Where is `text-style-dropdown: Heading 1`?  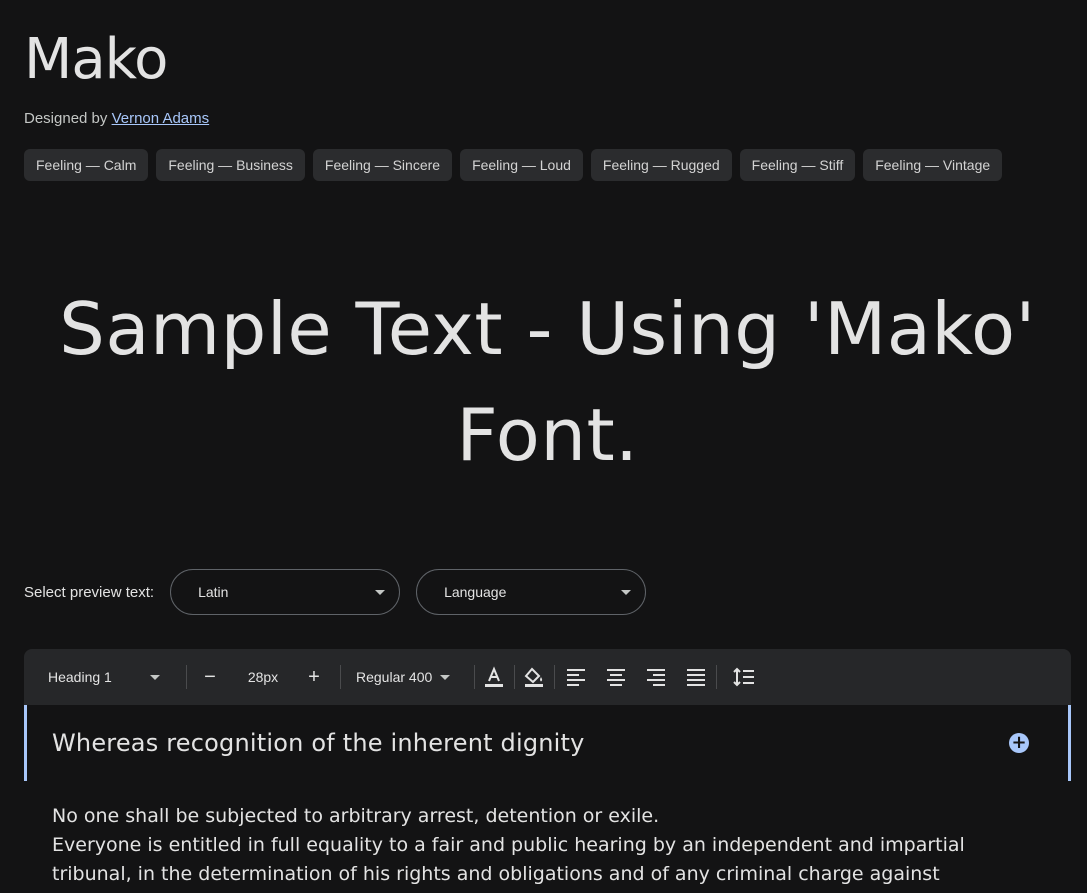 text-style-dropdown: Heading 1 is located at coordinates (108, 677).